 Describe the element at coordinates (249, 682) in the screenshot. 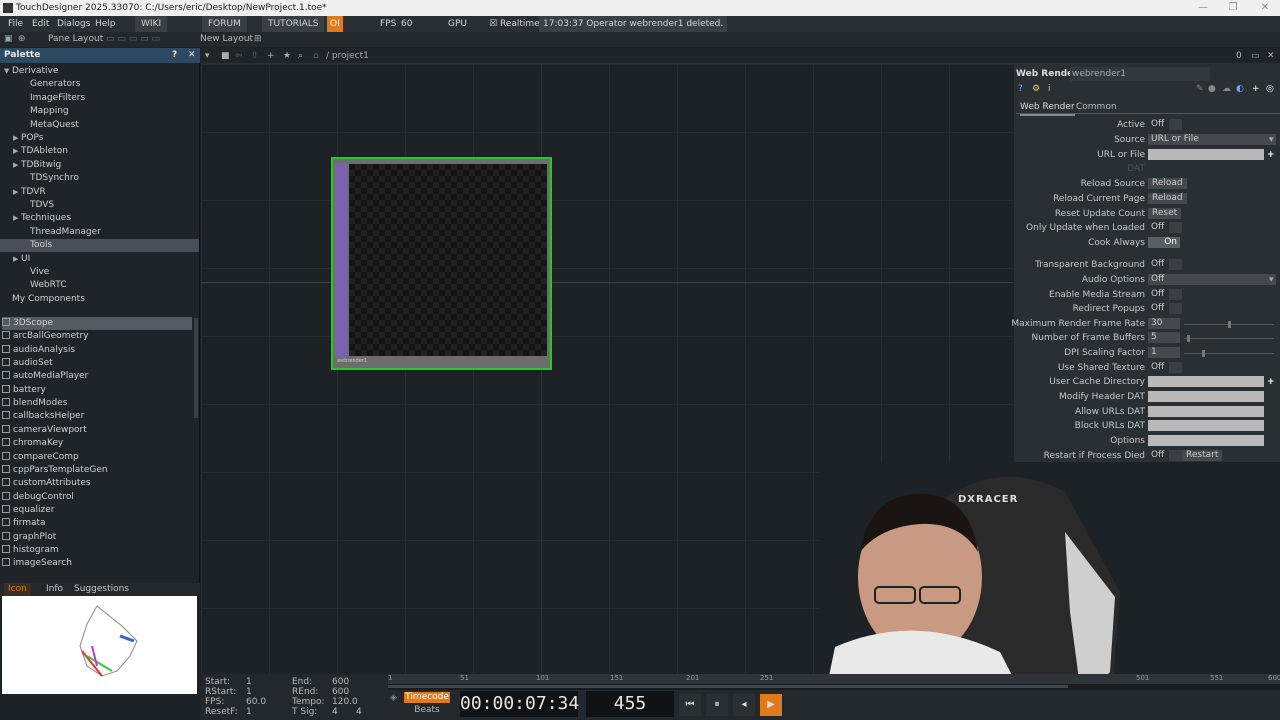

I see `start-value: 1` at that location.